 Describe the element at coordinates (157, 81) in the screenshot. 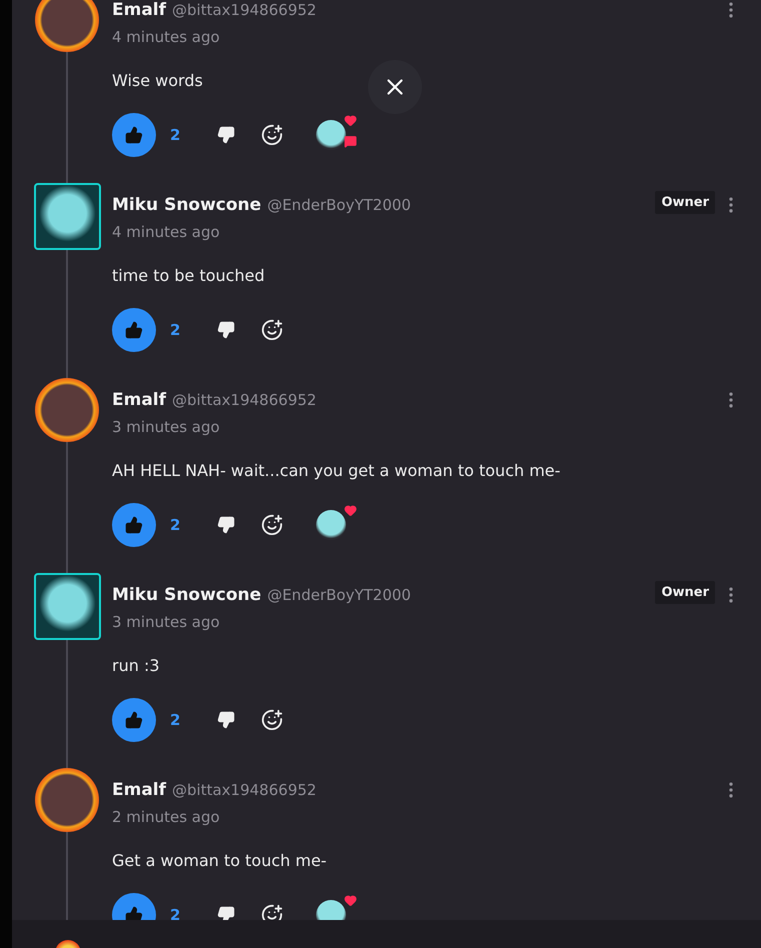

I see `comment-text: Wise words` at that location.